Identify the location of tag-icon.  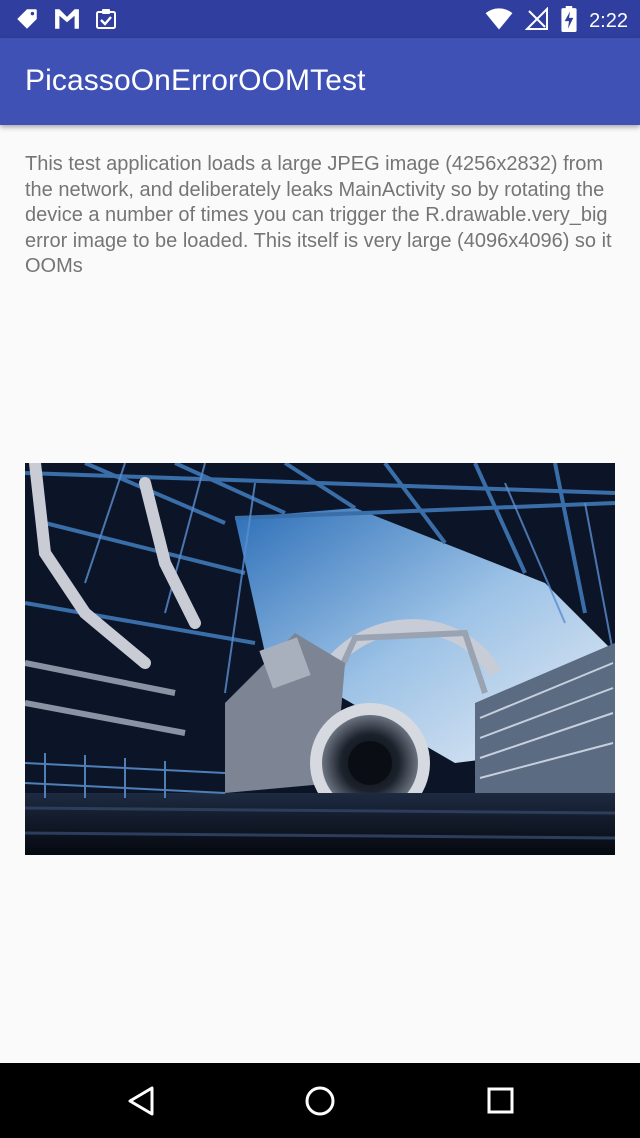
(27, 21).